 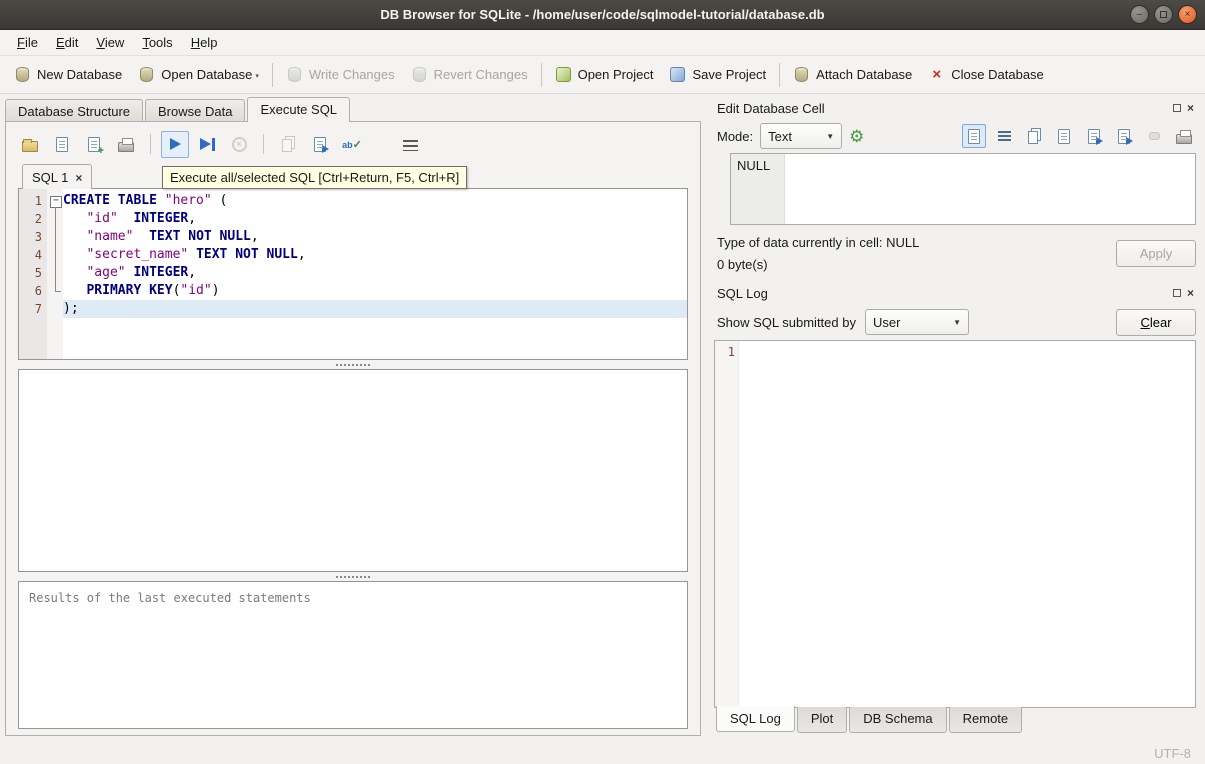 What do you see at coordinates (353, 201) in the screenshot?
I see `editor-line-1: 1 CREATE TABLE "hero" (` at bounding box center [353, 201].